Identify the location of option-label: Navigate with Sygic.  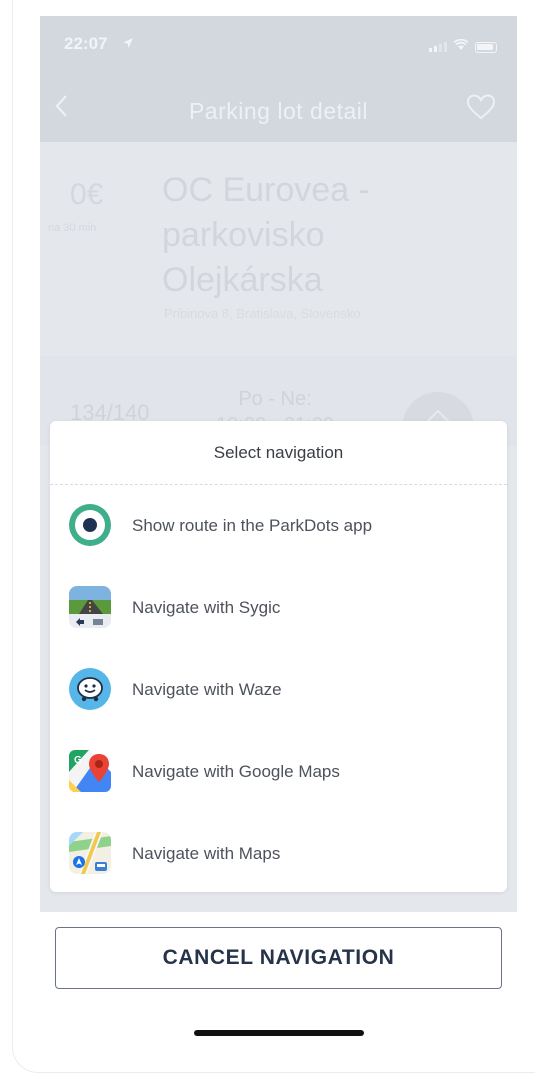
(206, 607).